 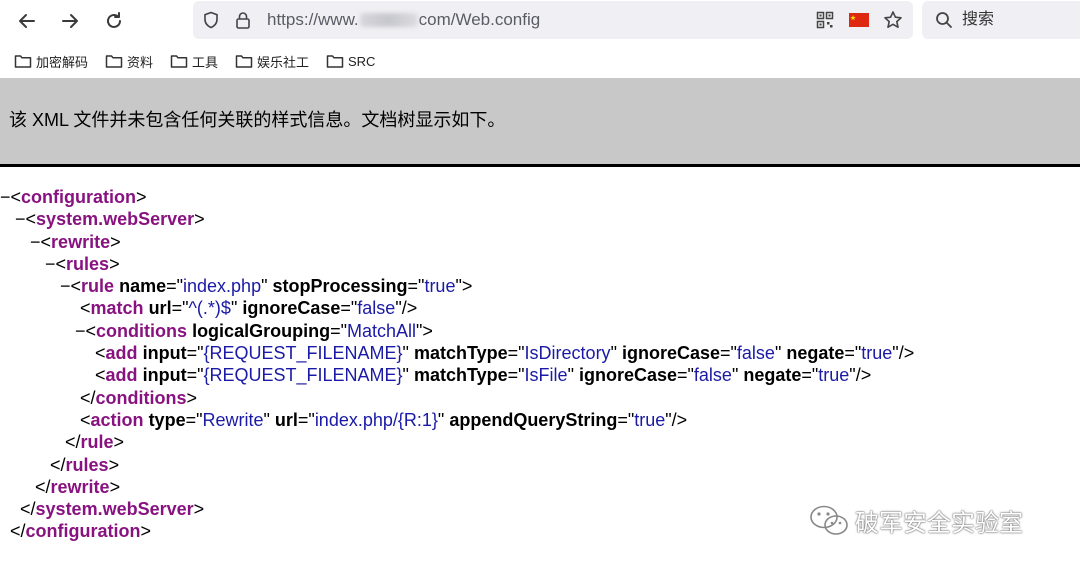 I want to click on redacted-domain, so click(x=388, y=20).